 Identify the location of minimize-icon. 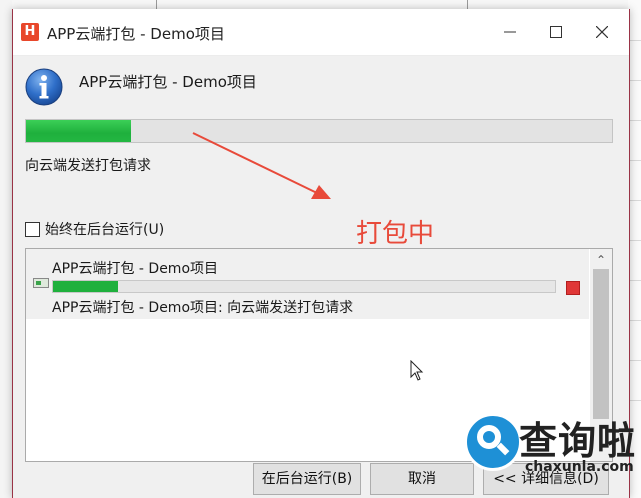
(510, 32).